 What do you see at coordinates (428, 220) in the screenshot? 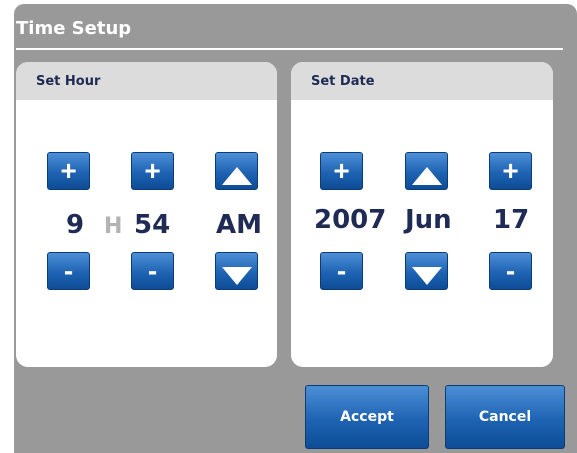
I see `month-value: Jun` at bounding box center [428, 220].